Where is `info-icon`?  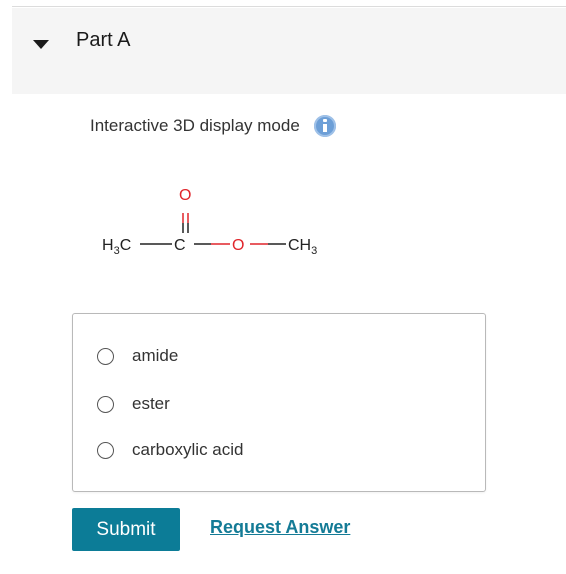 info-icon is located at coordinates (324, 126).